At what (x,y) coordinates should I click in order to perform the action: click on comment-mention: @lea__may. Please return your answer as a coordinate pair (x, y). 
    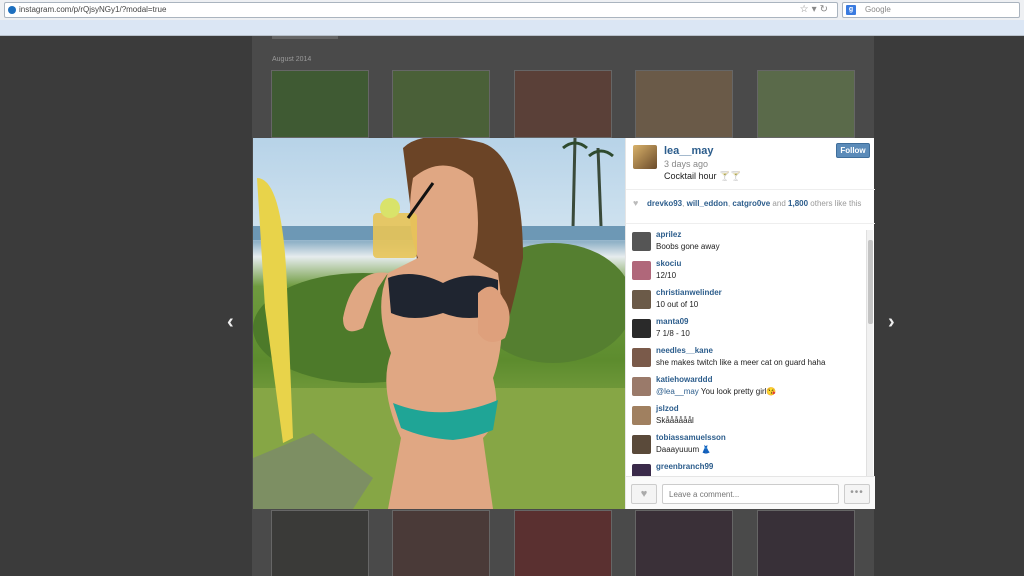
    Looking at the image, I should click on (677, 391).